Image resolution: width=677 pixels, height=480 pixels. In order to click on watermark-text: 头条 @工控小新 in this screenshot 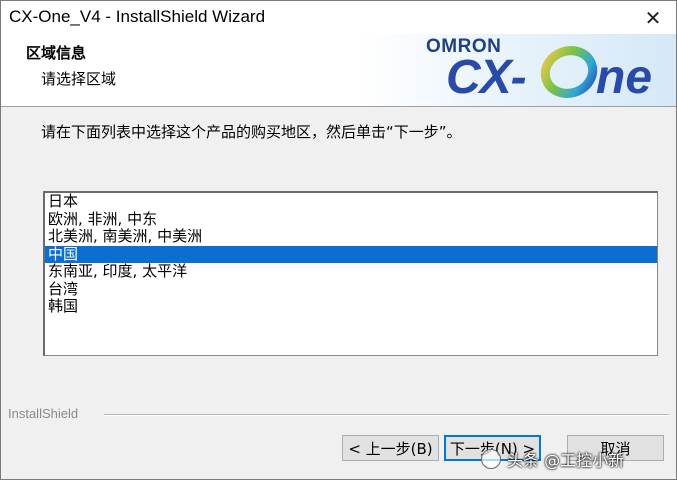, I will do `click(566, 460)`.